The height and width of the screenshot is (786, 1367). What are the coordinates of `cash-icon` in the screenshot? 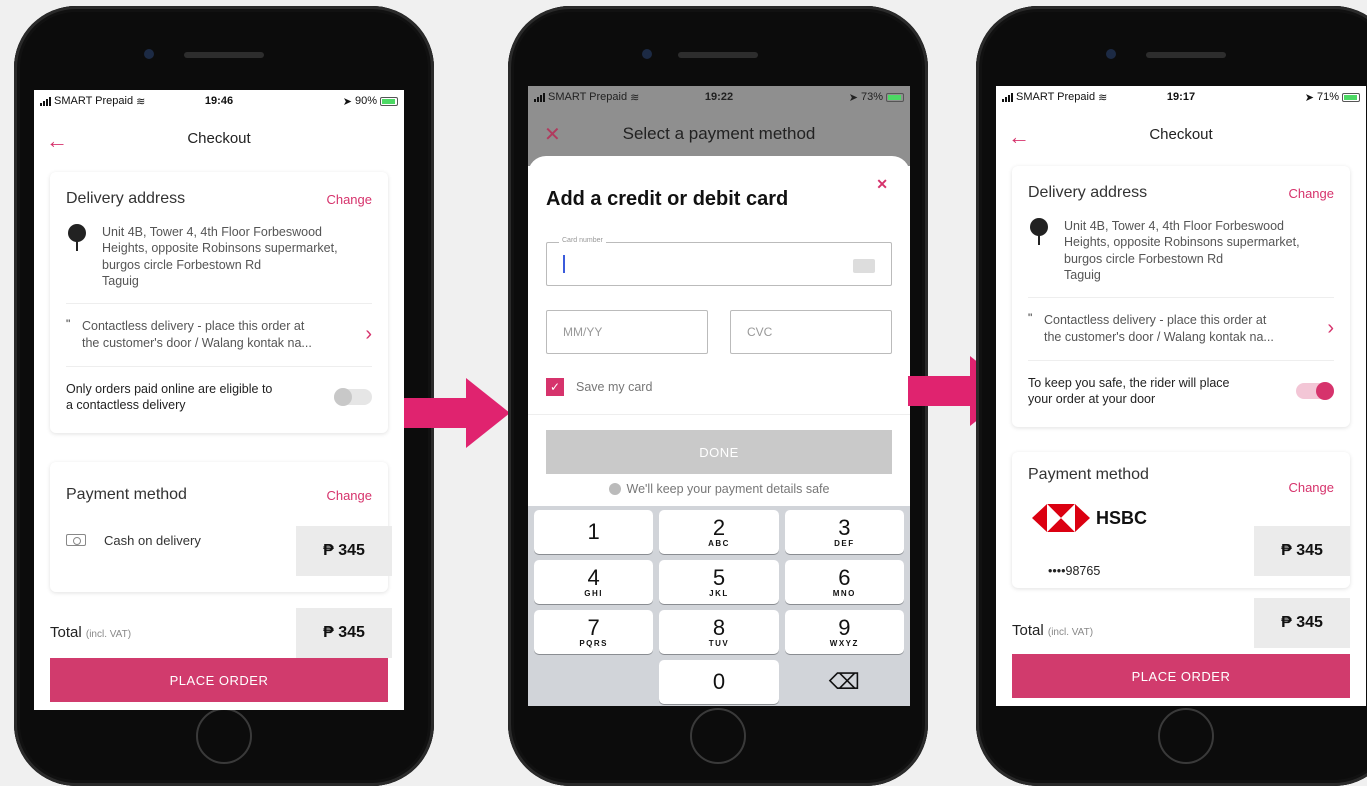 It's located at (76, 540).